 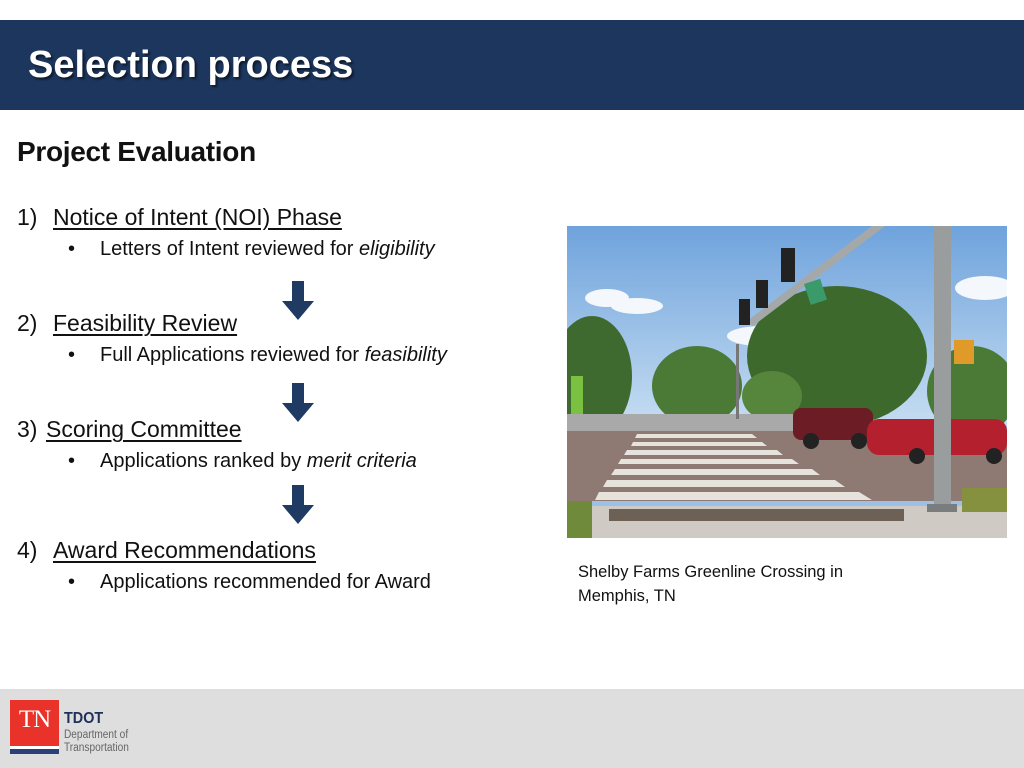 I want to click on step-title: Award Recommendations, so click(x=184, y=550).